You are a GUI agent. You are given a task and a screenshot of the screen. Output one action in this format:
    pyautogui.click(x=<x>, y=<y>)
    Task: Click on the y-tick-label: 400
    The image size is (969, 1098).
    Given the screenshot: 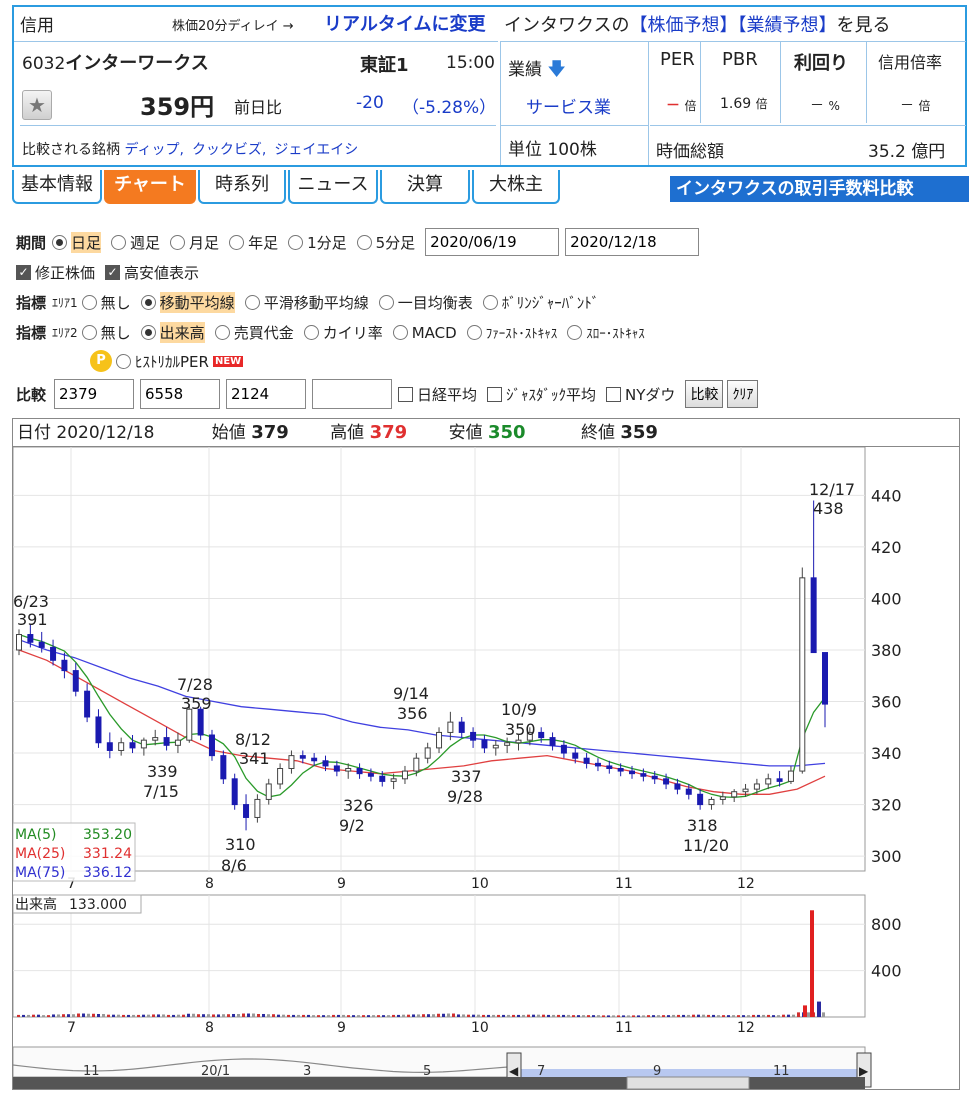 What is the action you would take?
    pyautogui.click(x=886, y=598)
    